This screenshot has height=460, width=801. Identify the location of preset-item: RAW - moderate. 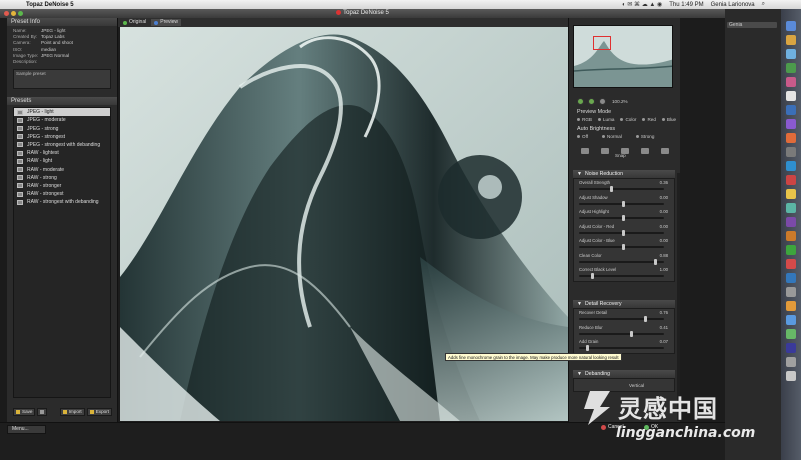
(62, 169).